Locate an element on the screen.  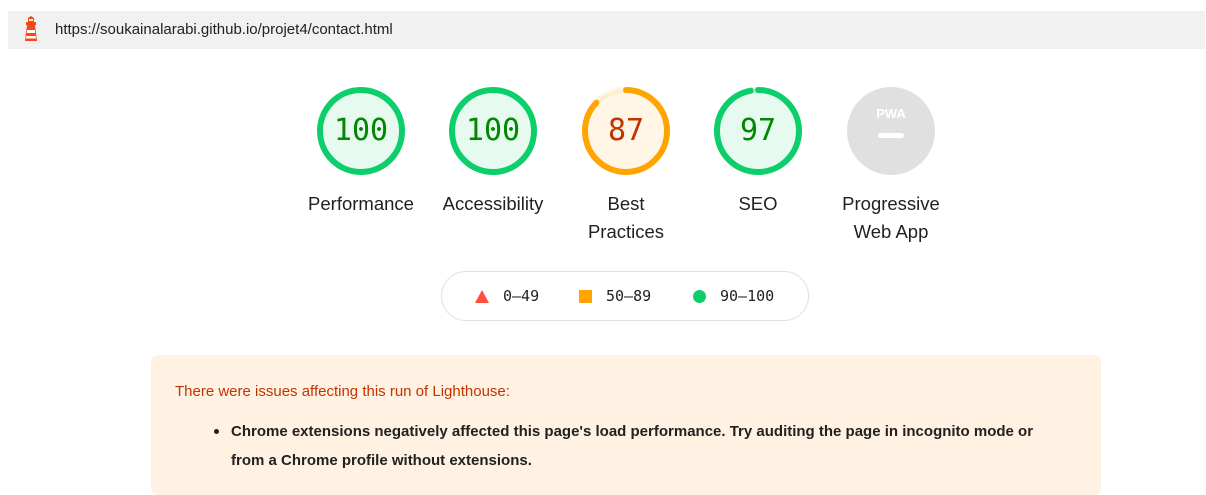
legend-average: 50–89 is located at coordinates (615, 296).